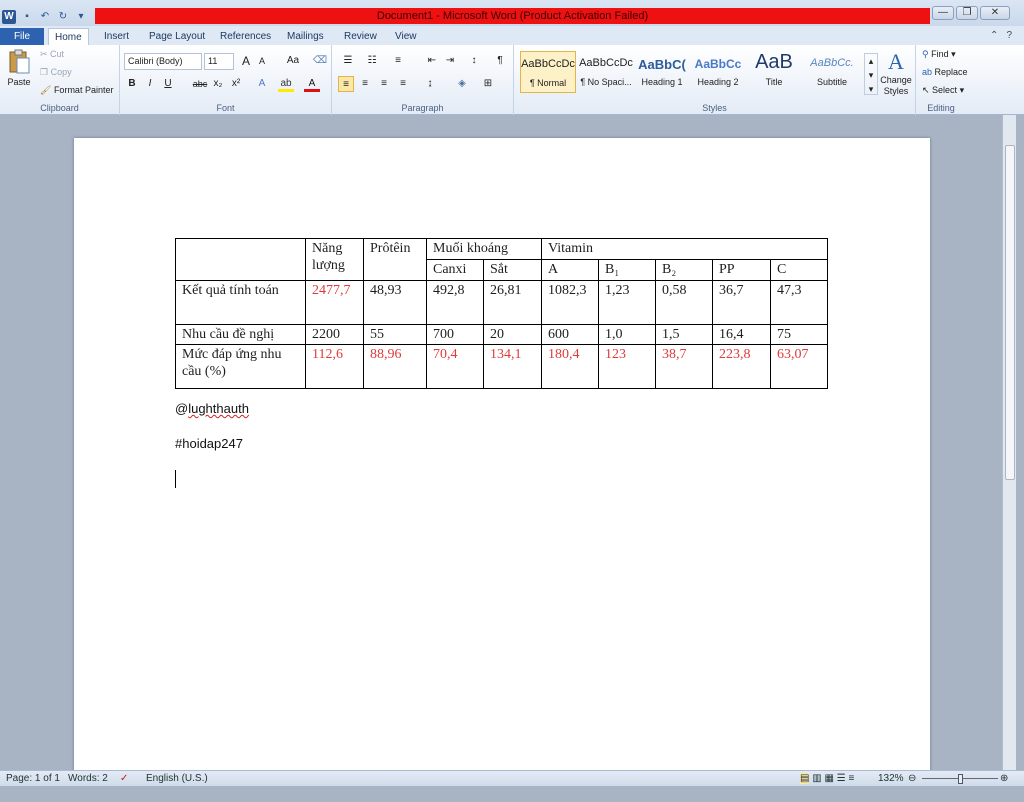  I want to click on table-cell: B₁, so click(627, 270).